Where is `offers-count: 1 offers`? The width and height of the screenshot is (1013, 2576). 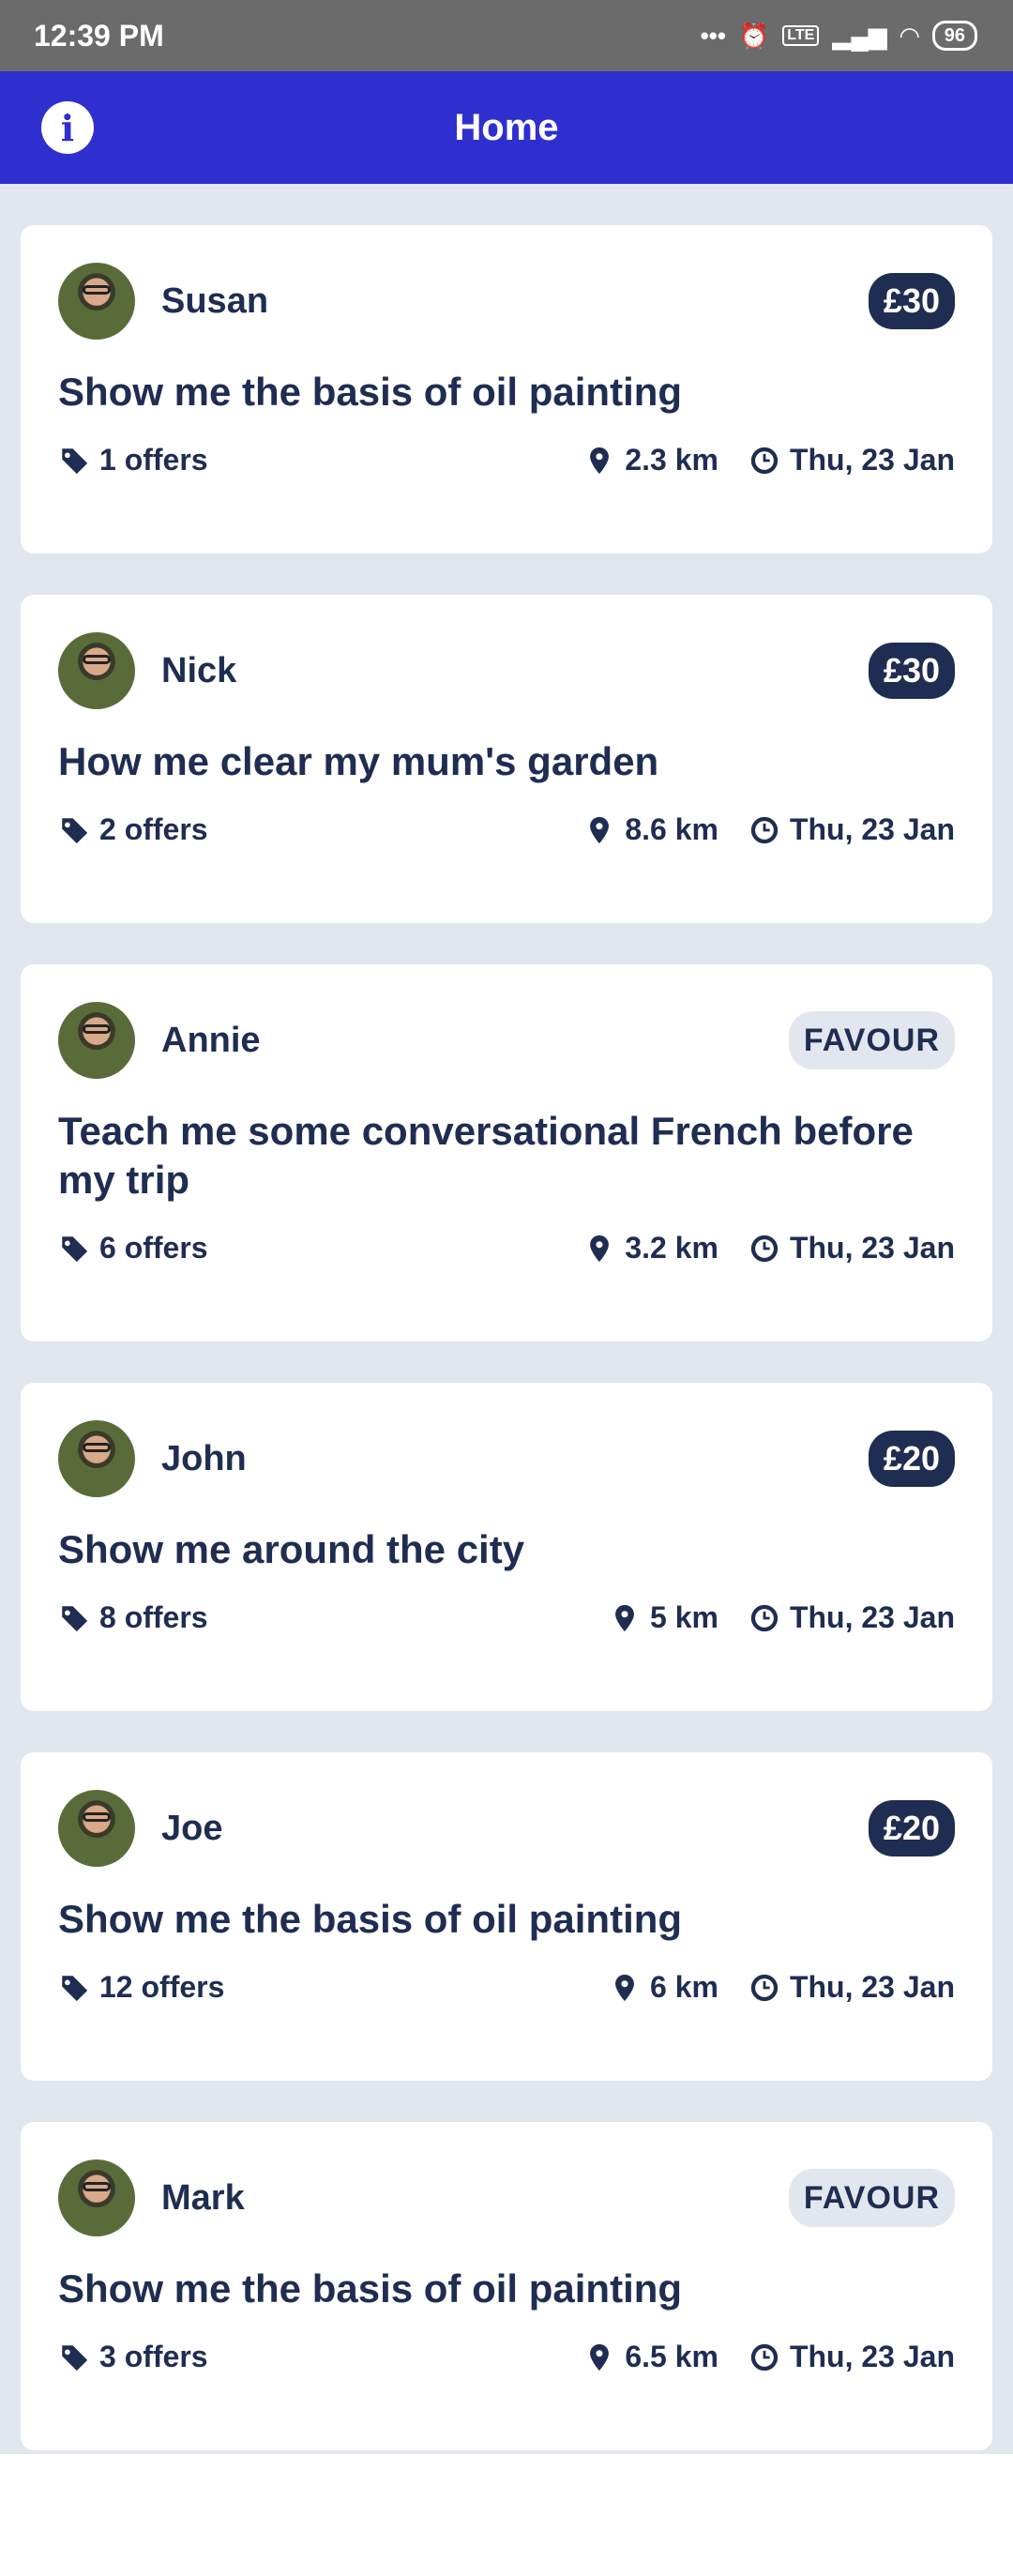 offers-count: 1 offers is located at coordinates (153, 460).